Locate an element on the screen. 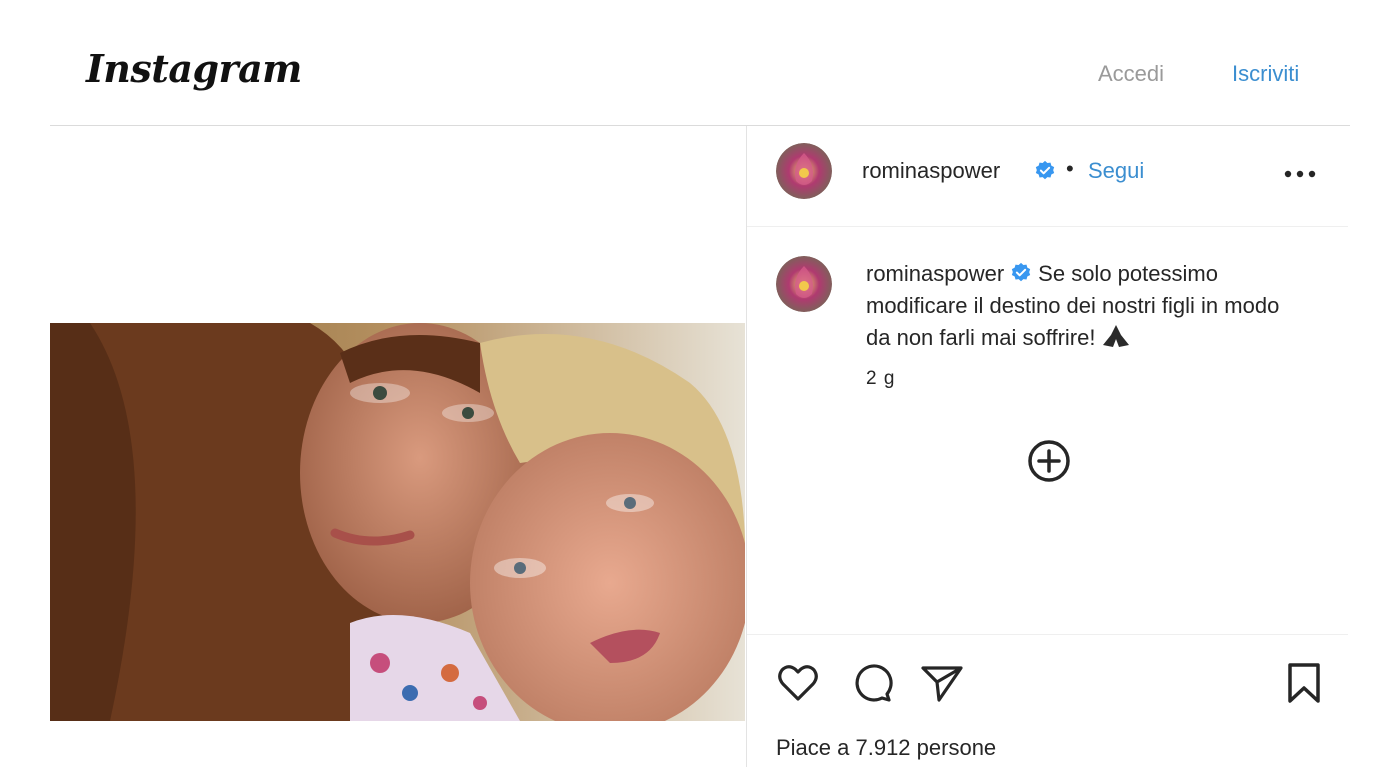  likes-count: Piace a 7.912 persone is located at coordinates (886, 748).